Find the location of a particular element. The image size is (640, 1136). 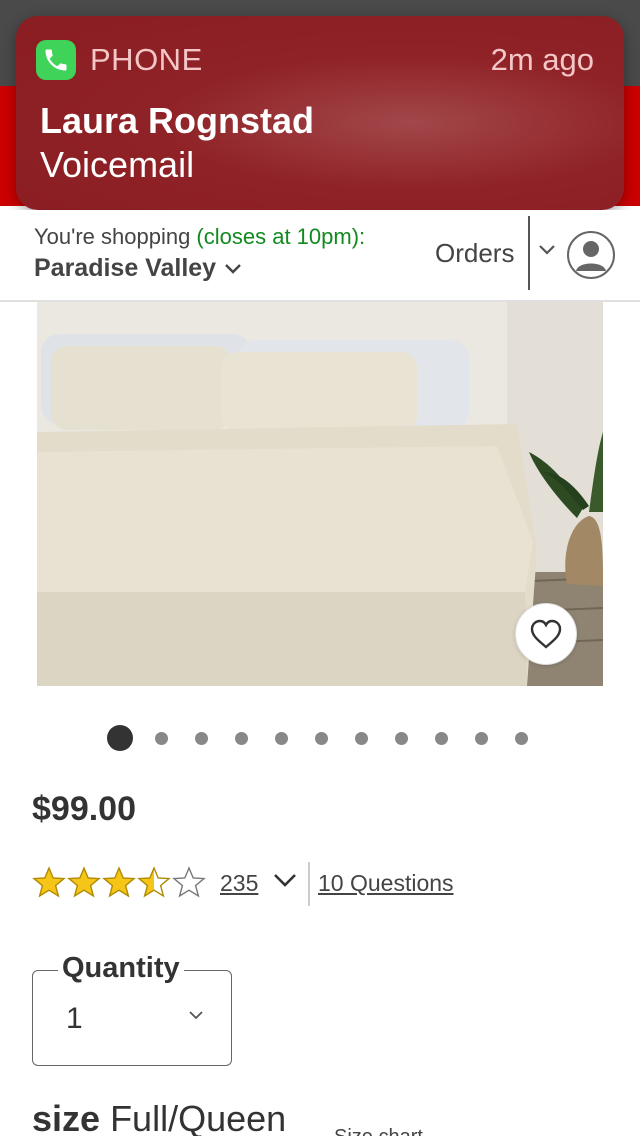

store-hours: (closes at 10pm): is located at coordinates (281, 236).